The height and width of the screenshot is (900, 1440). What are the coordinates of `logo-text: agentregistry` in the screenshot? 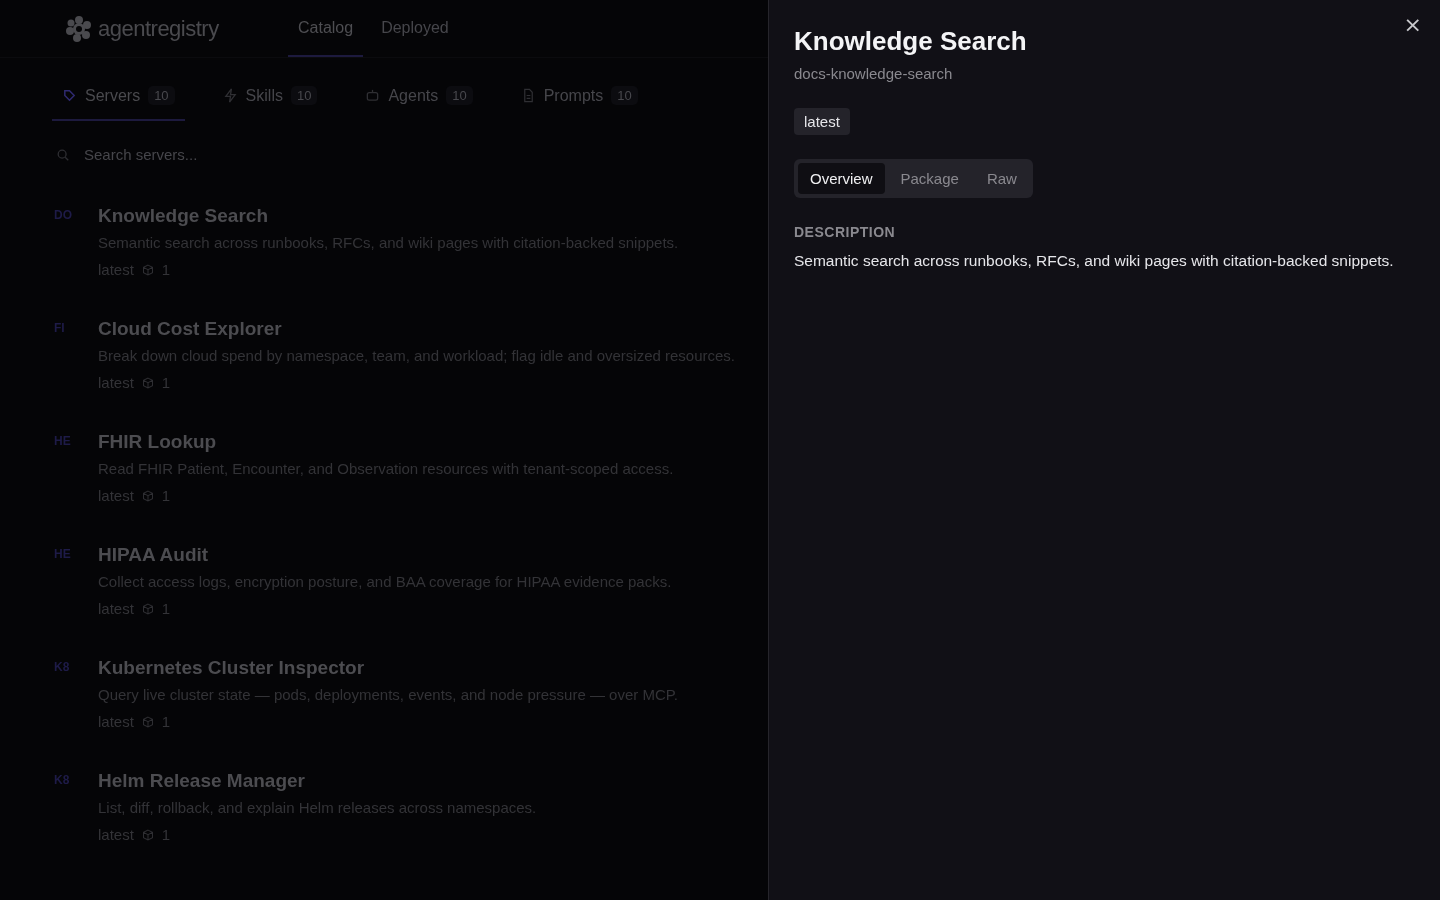 It's located at (158, 28).